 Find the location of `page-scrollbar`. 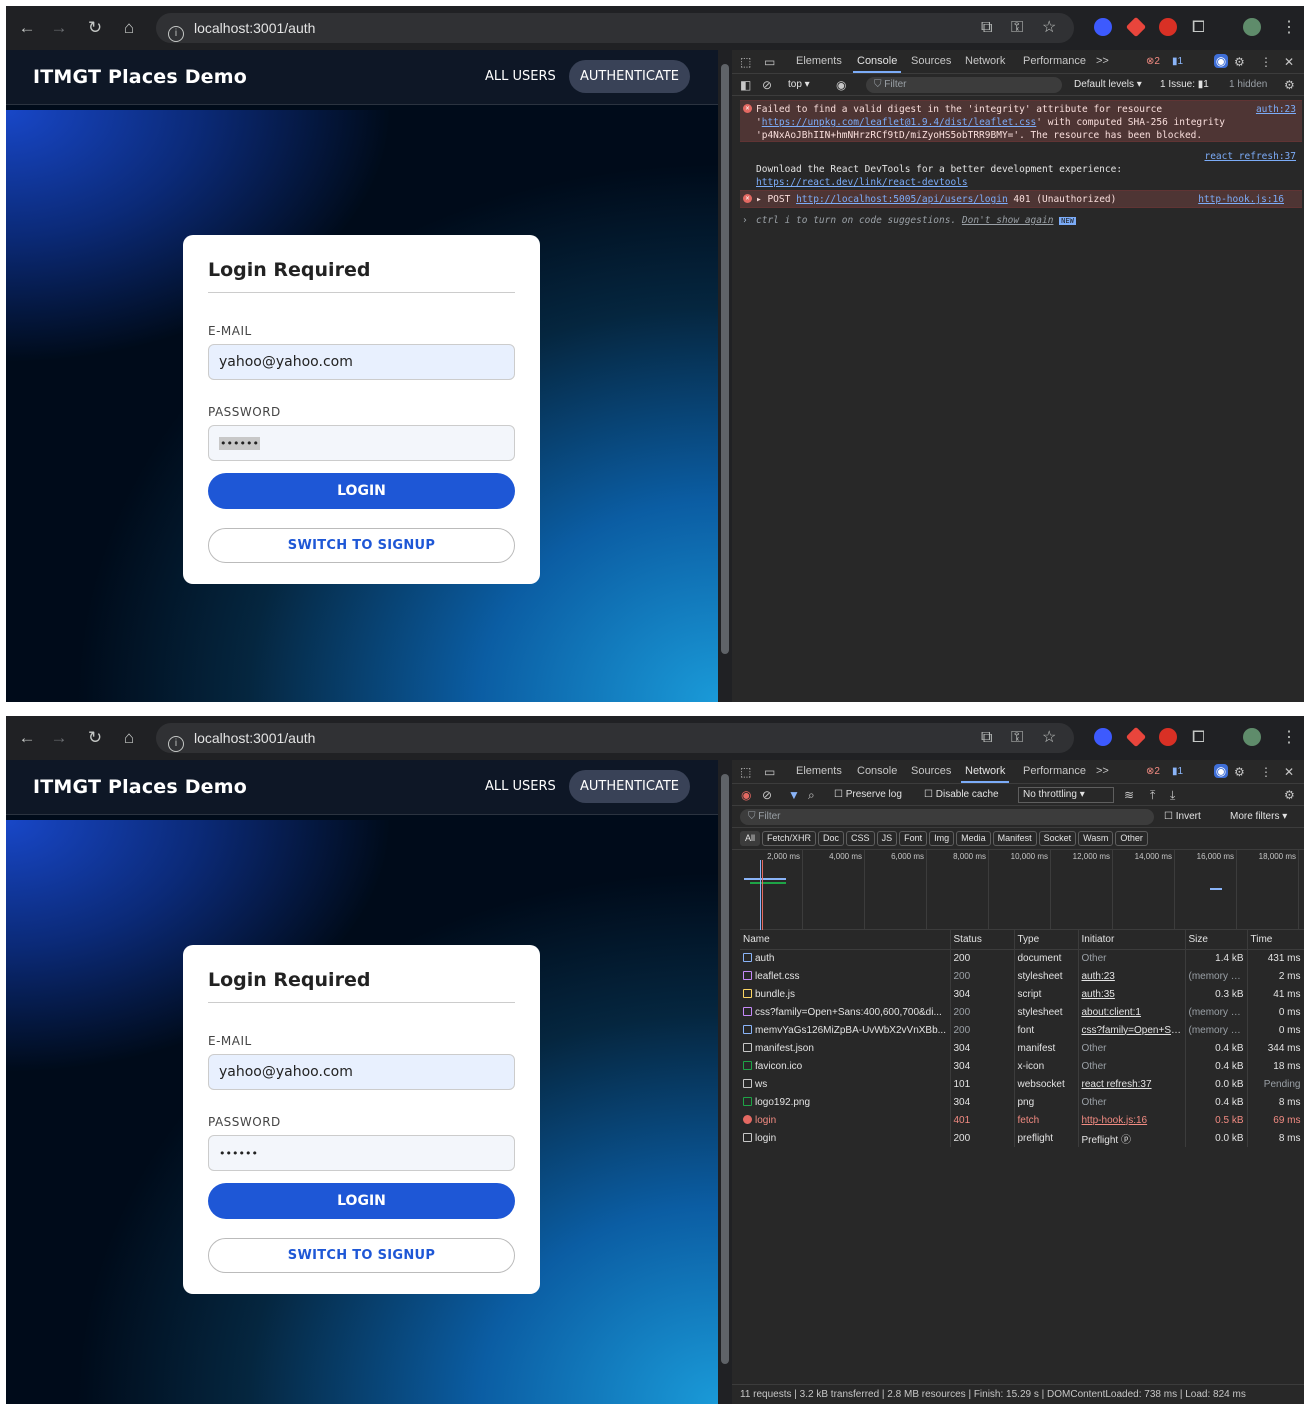

page-scrollbar is located at coordinates (725, 376).